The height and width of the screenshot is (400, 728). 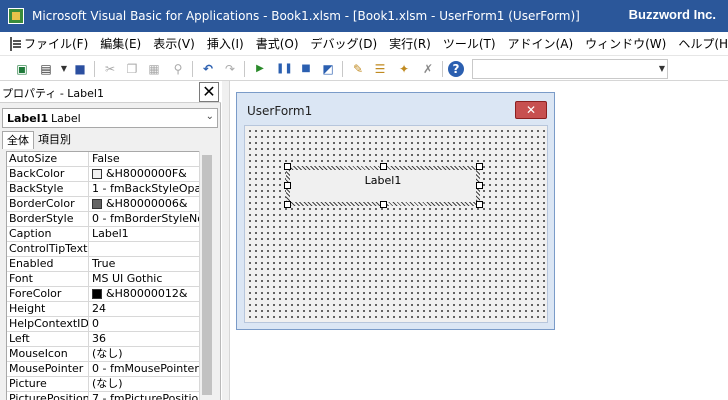 I want to click on menu-edit: 編集(E), so click(x=120, y=44).